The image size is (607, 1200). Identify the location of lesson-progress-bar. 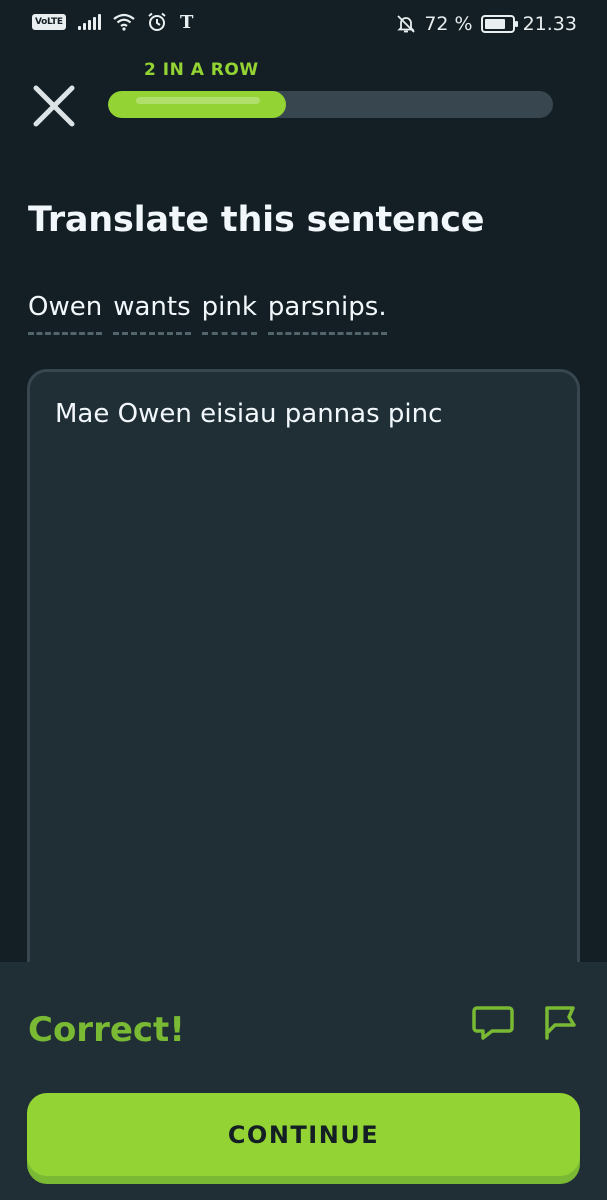
(330, 104).